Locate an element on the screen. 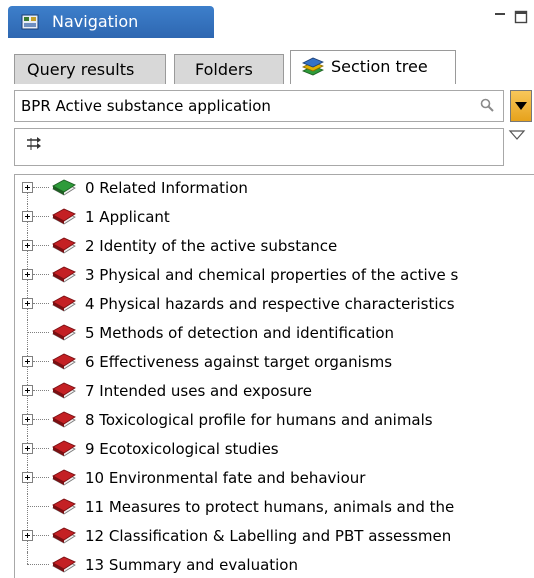  tab-section-tree: Section tree is located at coordinates (373, 67).